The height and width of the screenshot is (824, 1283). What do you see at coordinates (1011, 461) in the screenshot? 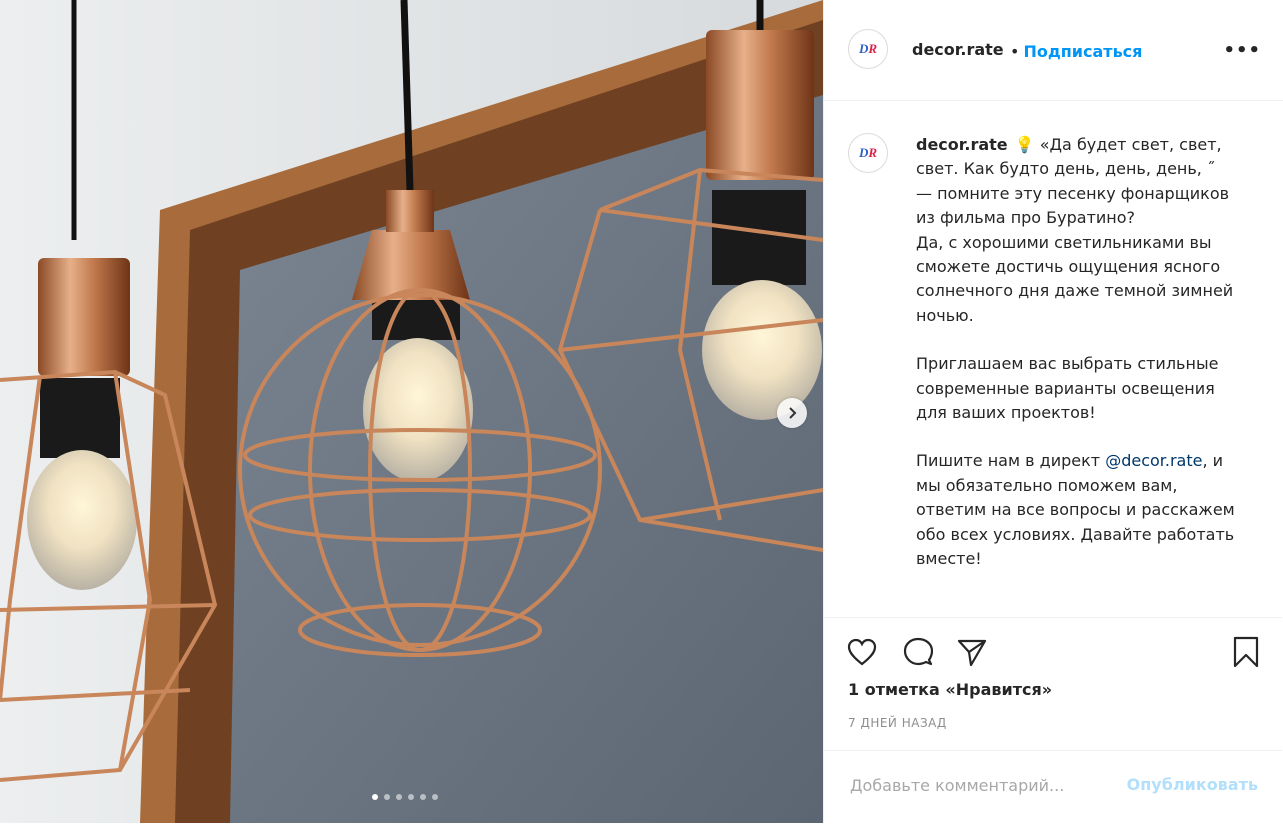
I see `caption-text: Пишите нам в директ` at bounding box center [1011, 461].